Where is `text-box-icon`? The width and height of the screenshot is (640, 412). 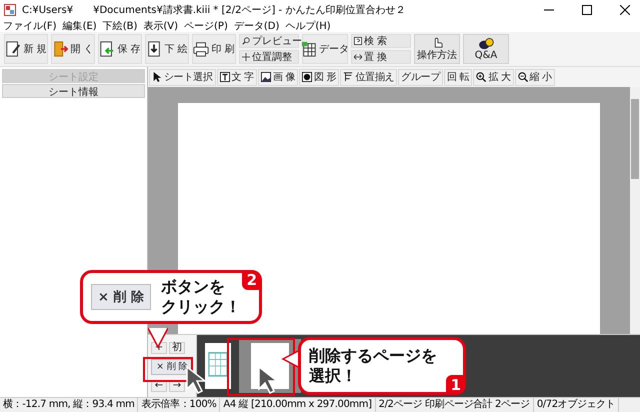 text-box-icon is located at coordinates (225, 77).